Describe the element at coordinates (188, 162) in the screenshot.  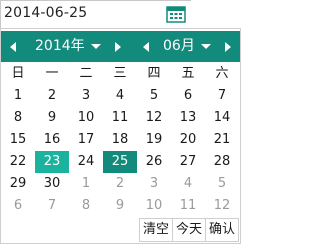
I see `day-cell: 27` at that location.